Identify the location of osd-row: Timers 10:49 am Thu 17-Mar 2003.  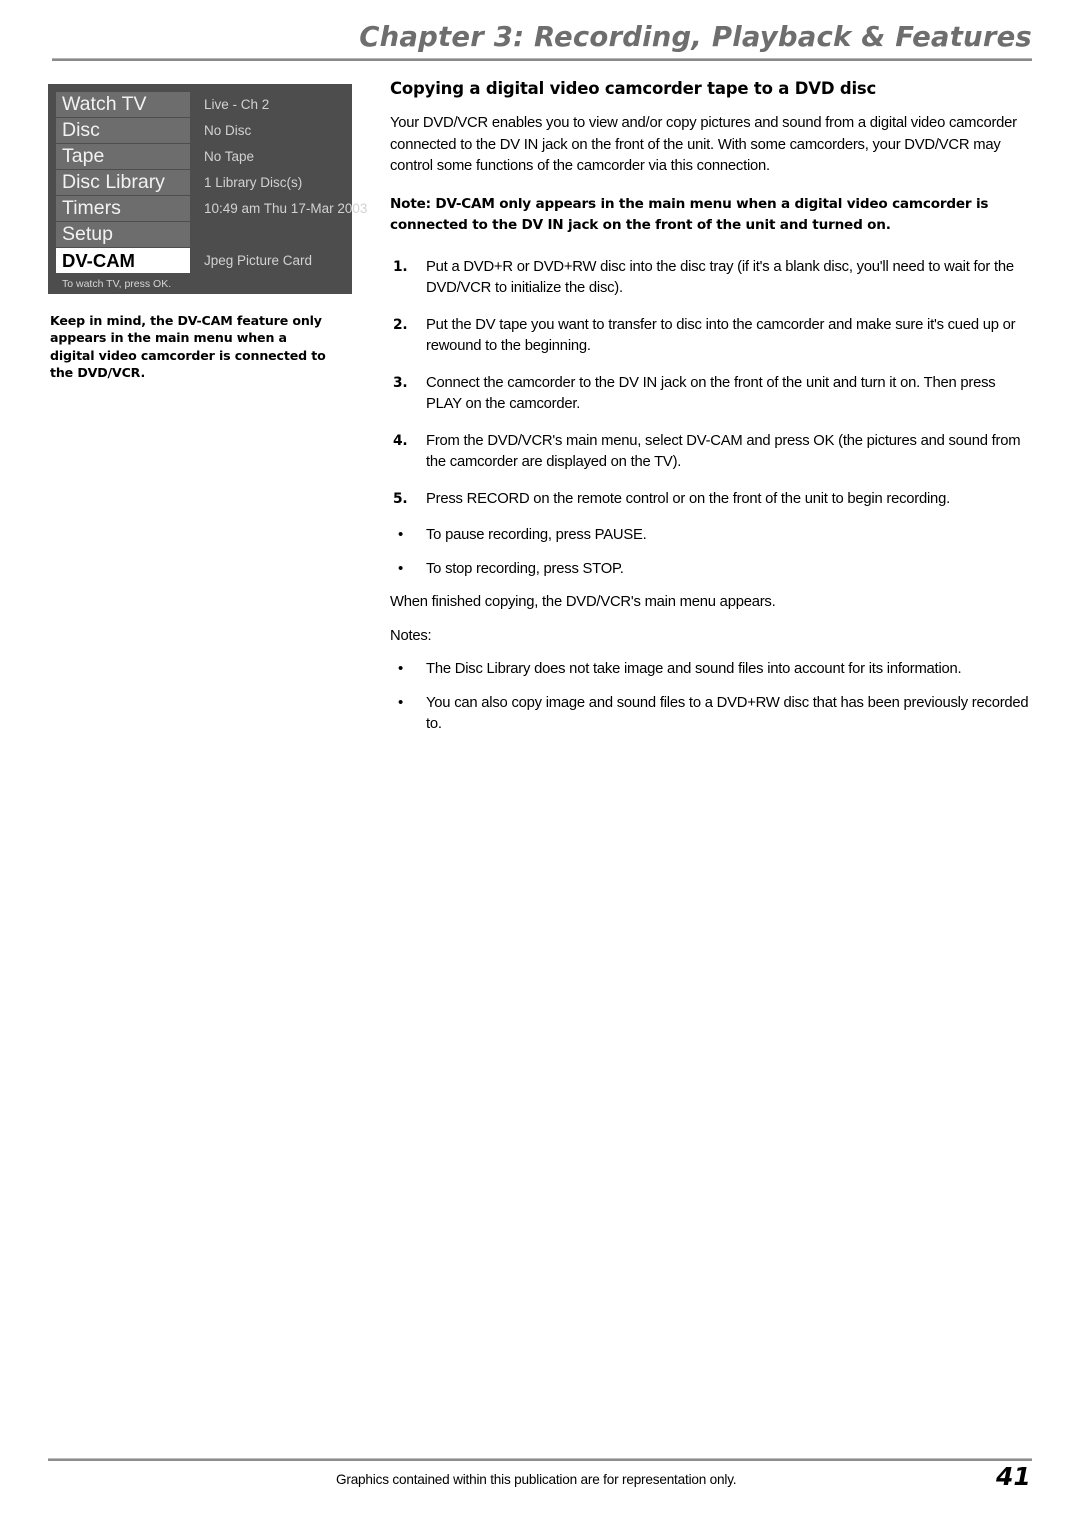
(211, 209).